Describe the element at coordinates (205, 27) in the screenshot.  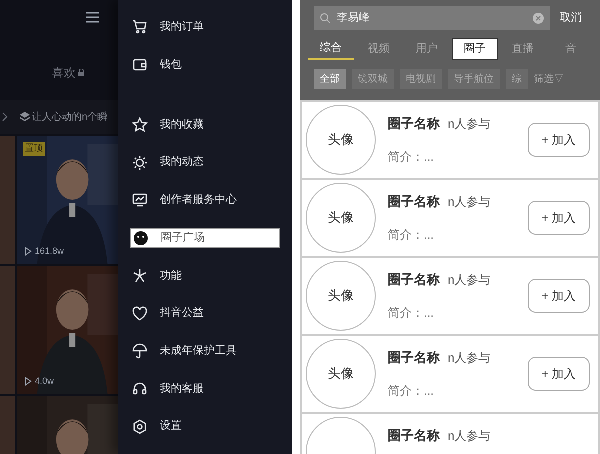
I see `drawer-item: 我的订单` at that location.